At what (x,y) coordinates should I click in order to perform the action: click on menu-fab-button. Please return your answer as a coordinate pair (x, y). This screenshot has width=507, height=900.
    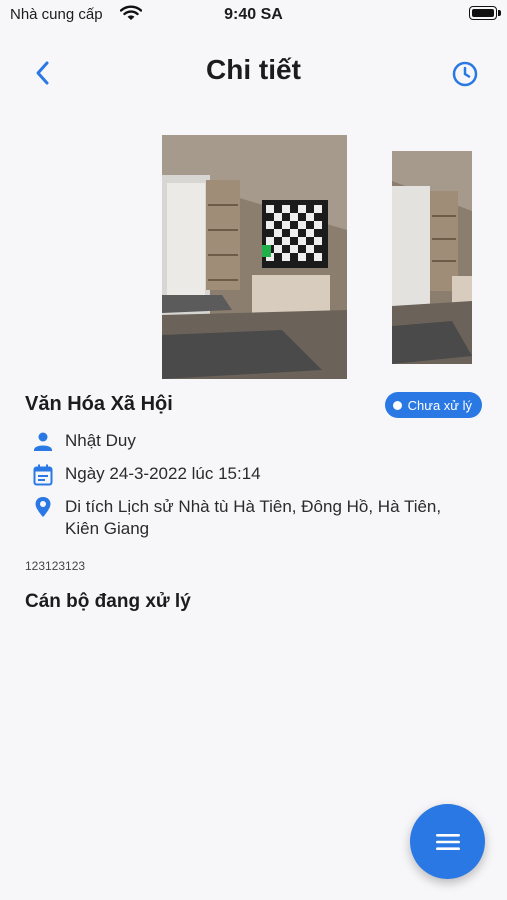
    Looking at the image, I should click on (447, 841).